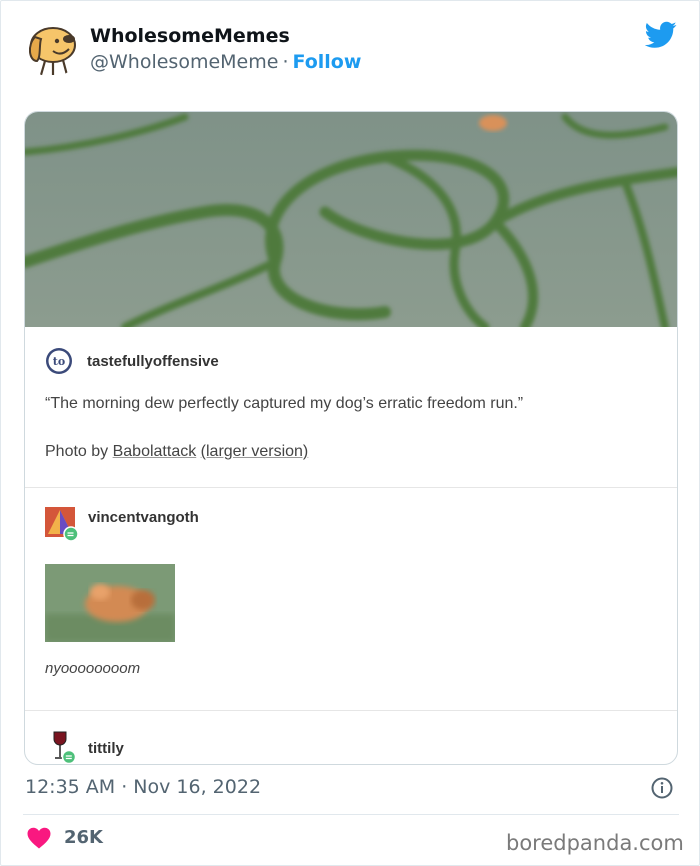 This screenshot has width=700, height=866. Describe the element at coordinates (71, 533) in the screenshot. I see `reblog-badge-icon` at that location.